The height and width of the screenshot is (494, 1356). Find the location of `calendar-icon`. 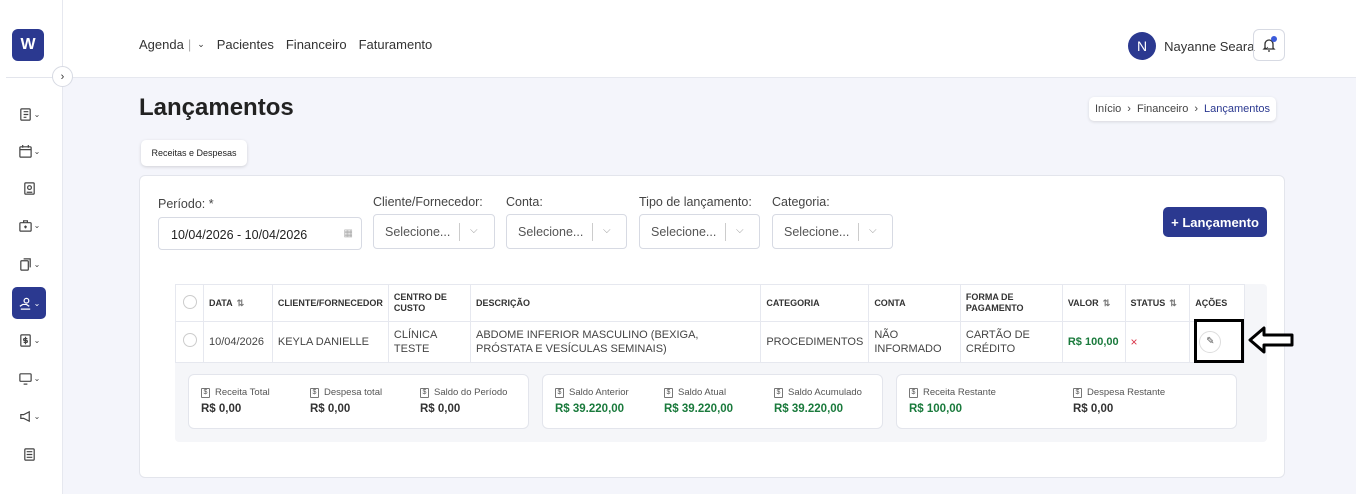

calendar-icon is located at coordinates (25, 151).